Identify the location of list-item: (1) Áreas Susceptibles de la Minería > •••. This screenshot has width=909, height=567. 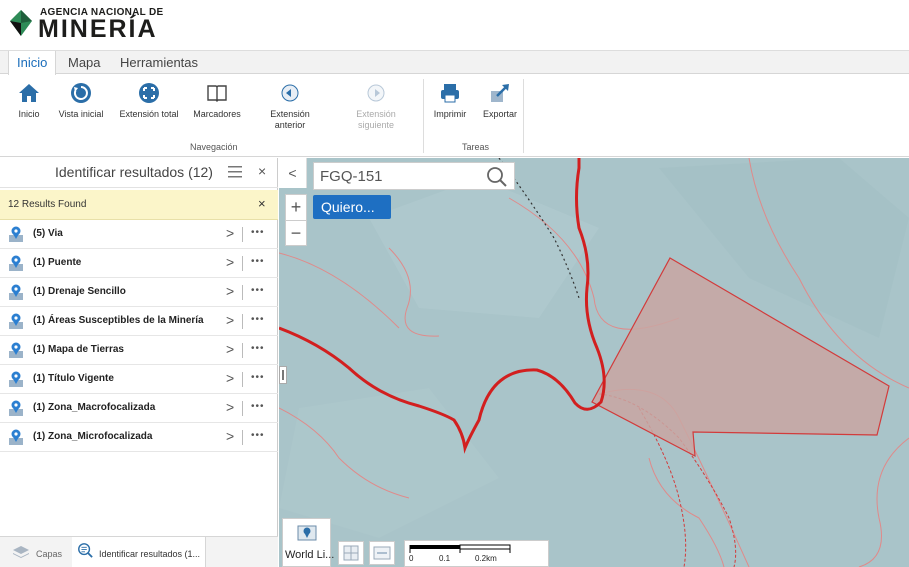
(139, 321).